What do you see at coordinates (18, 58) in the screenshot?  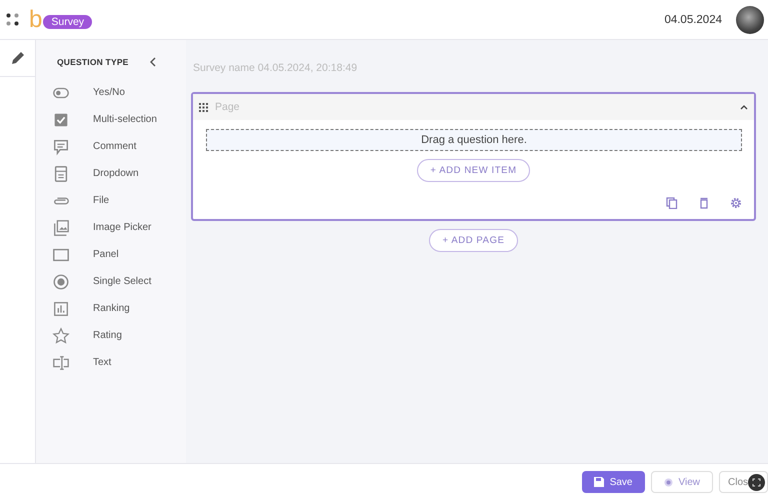 I see `pencil-icon` at bounding box center [18, 58].